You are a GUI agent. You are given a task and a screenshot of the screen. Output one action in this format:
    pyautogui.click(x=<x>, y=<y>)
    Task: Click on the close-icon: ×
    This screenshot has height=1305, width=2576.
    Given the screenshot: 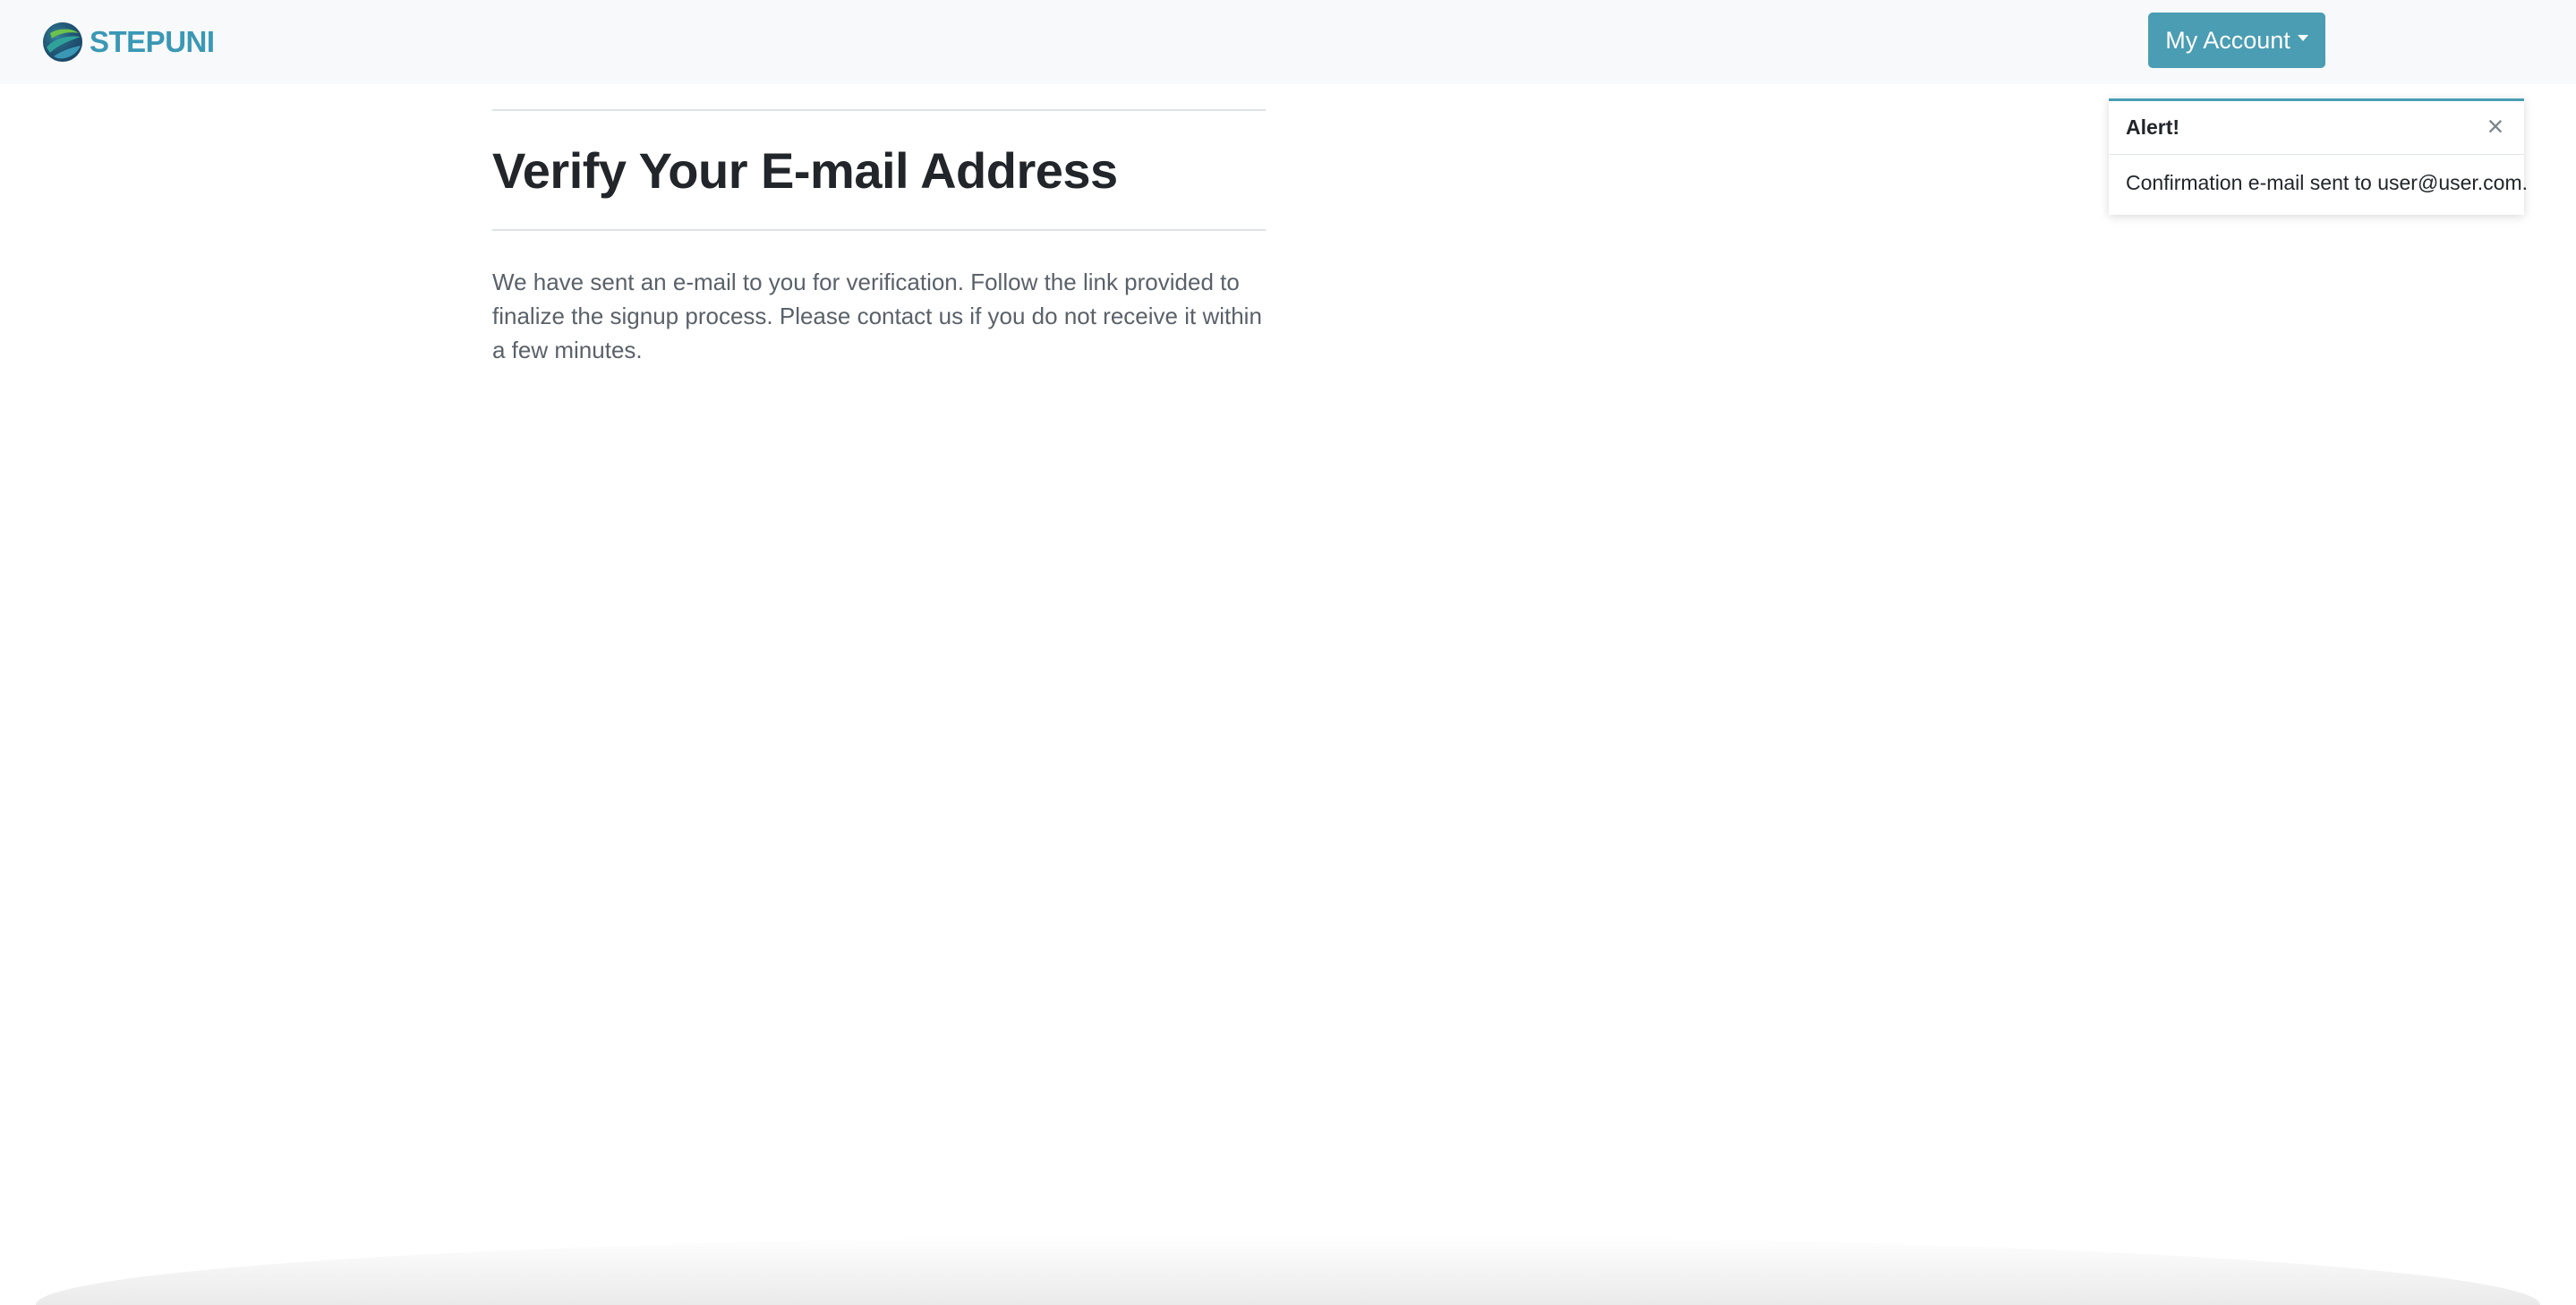 What is the action you would take?
    pyautogui.click(x=2495, y=126)
    